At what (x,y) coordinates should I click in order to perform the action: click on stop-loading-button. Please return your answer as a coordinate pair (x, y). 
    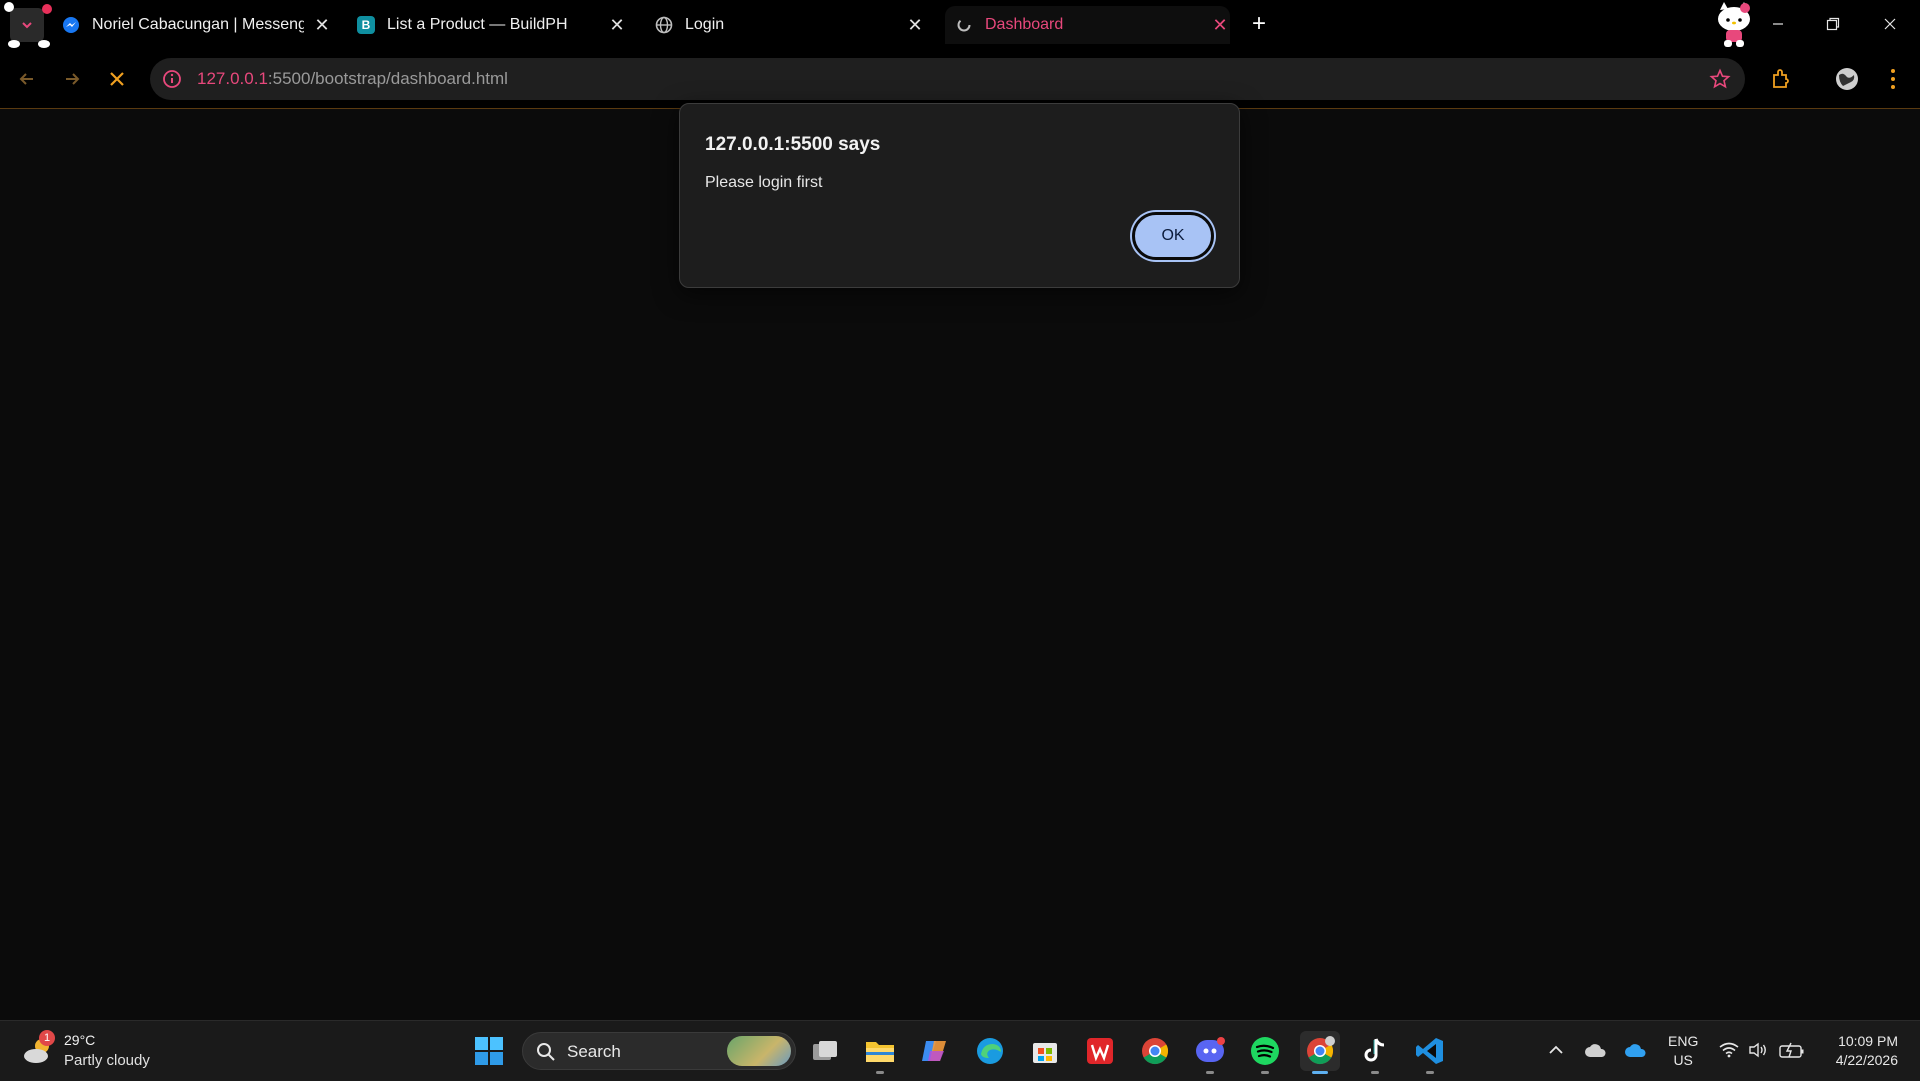
    Looking at the image, I should click on (117, 79).